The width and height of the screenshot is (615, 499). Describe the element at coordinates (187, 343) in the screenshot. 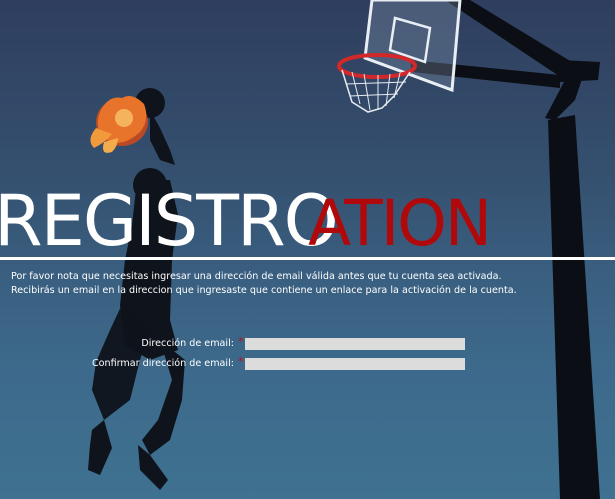

I see `email-label: Dirección de email:` at that location.